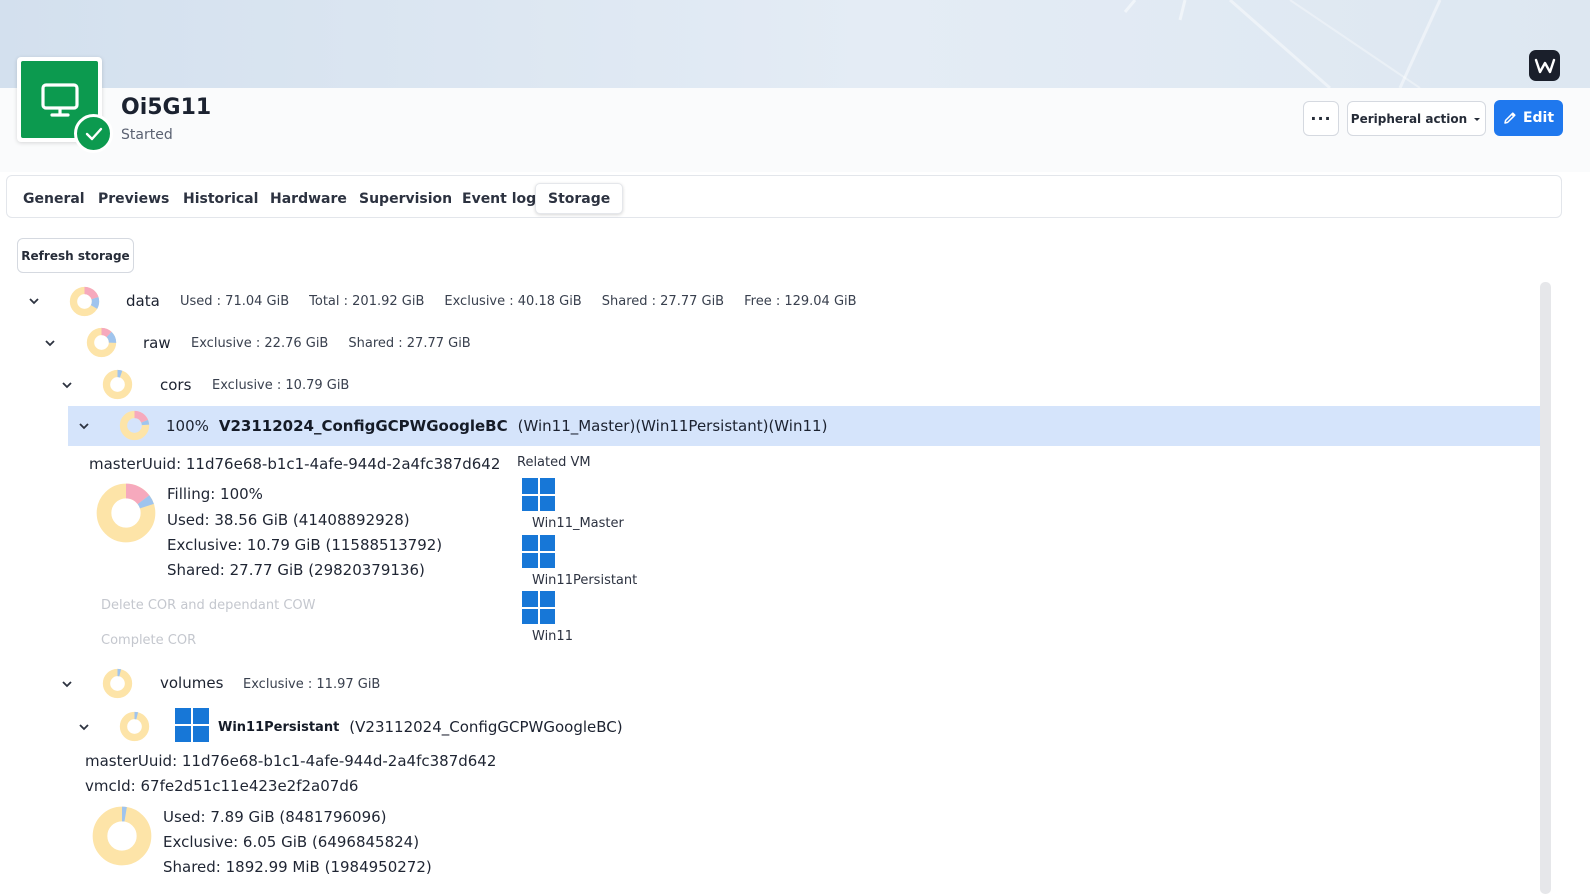 This screenshot has height=894, width=1590. I want to click on related-vm-name: Win11_Master, so click(578, 523).